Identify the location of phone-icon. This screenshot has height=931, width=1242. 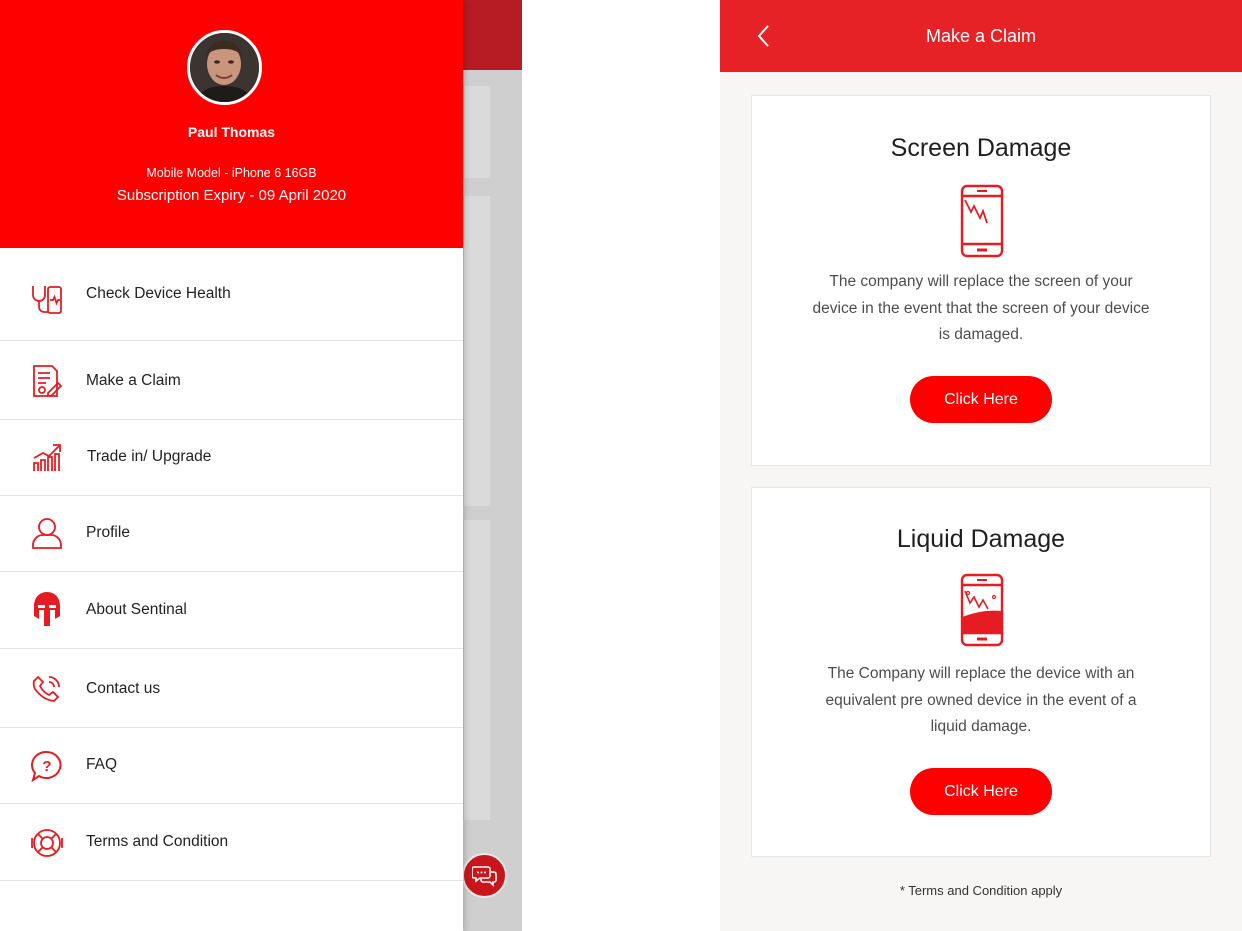
(47, 689).